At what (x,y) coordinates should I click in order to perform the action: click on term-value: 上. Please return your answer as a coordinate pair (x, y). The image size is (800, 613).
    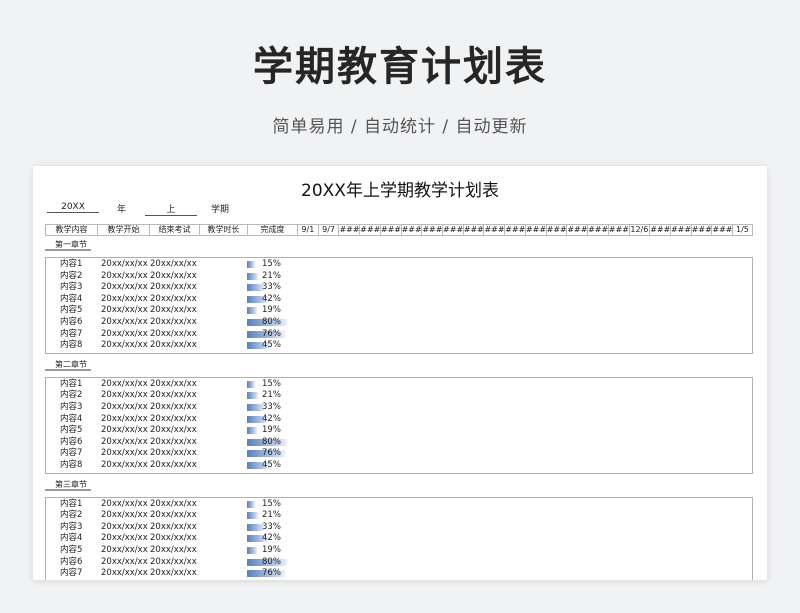
    Looking at the image, I should click on (171, 209).